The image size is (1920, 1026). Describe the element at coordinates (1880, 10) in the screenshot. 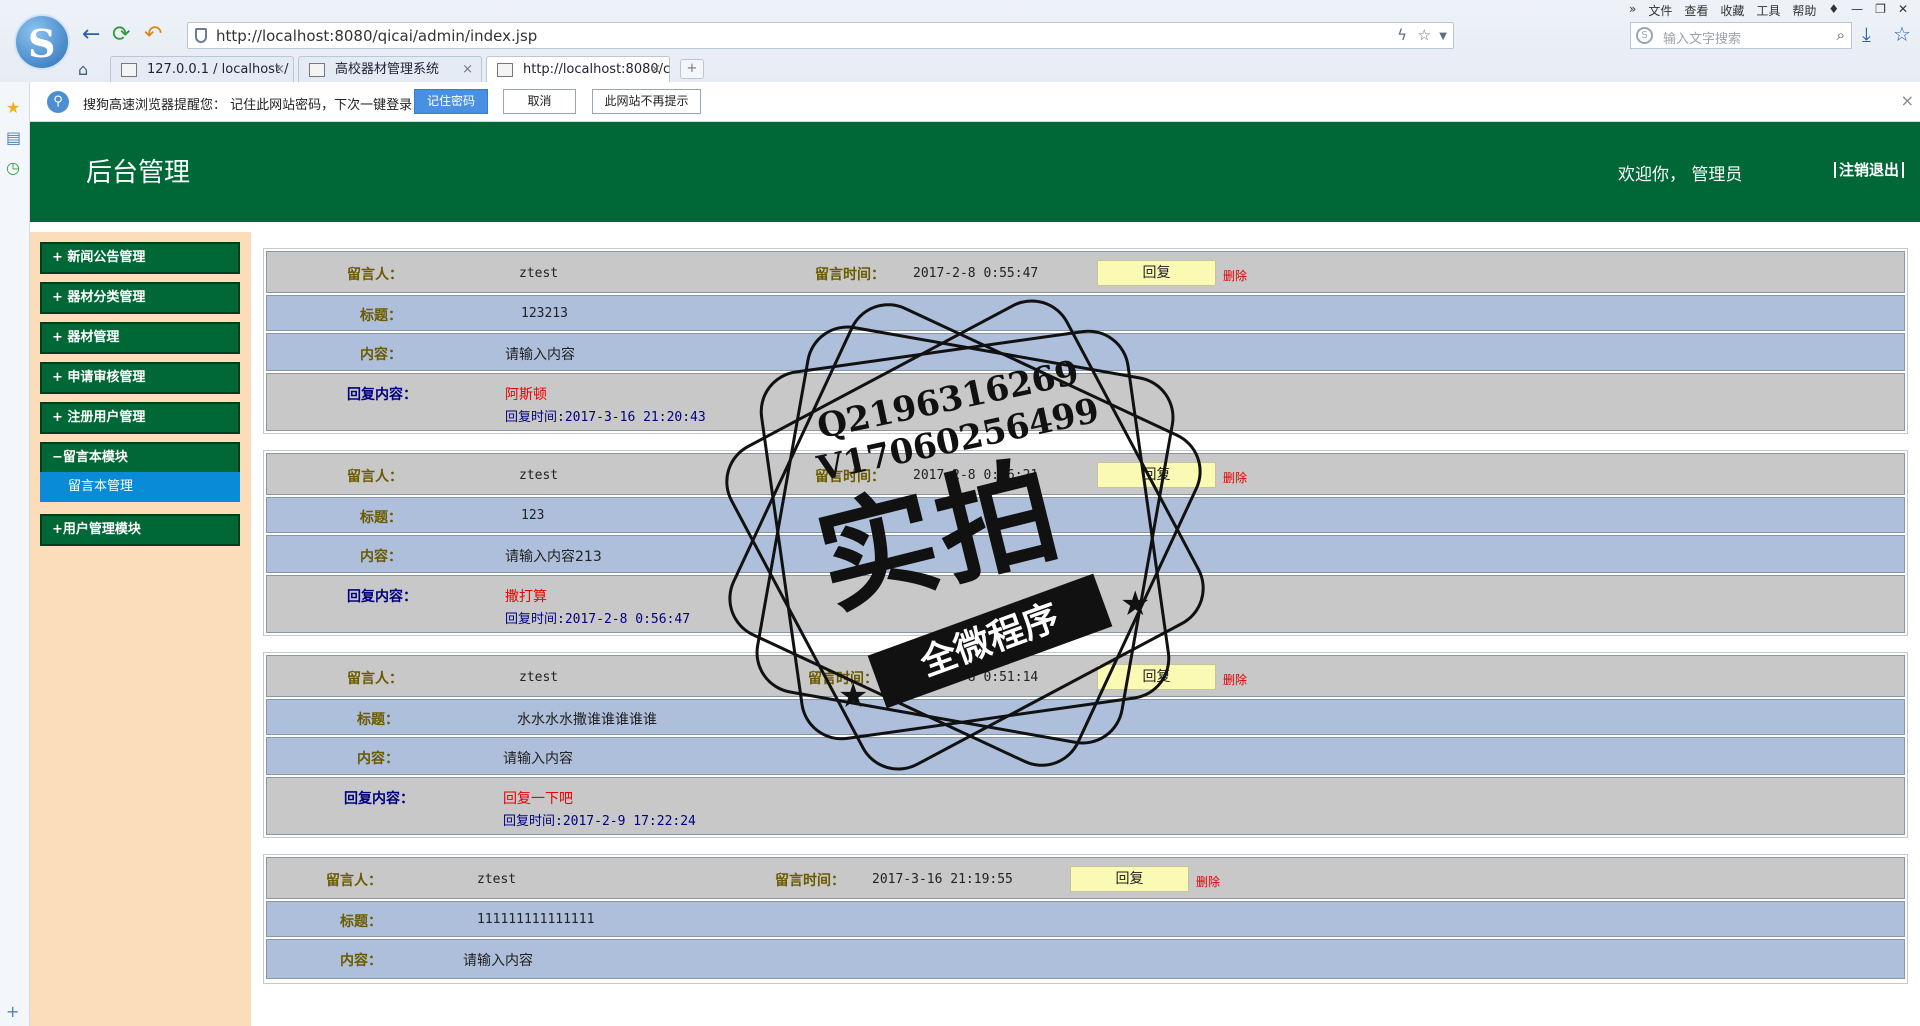

I see `restore-icon: ❐` at that location.